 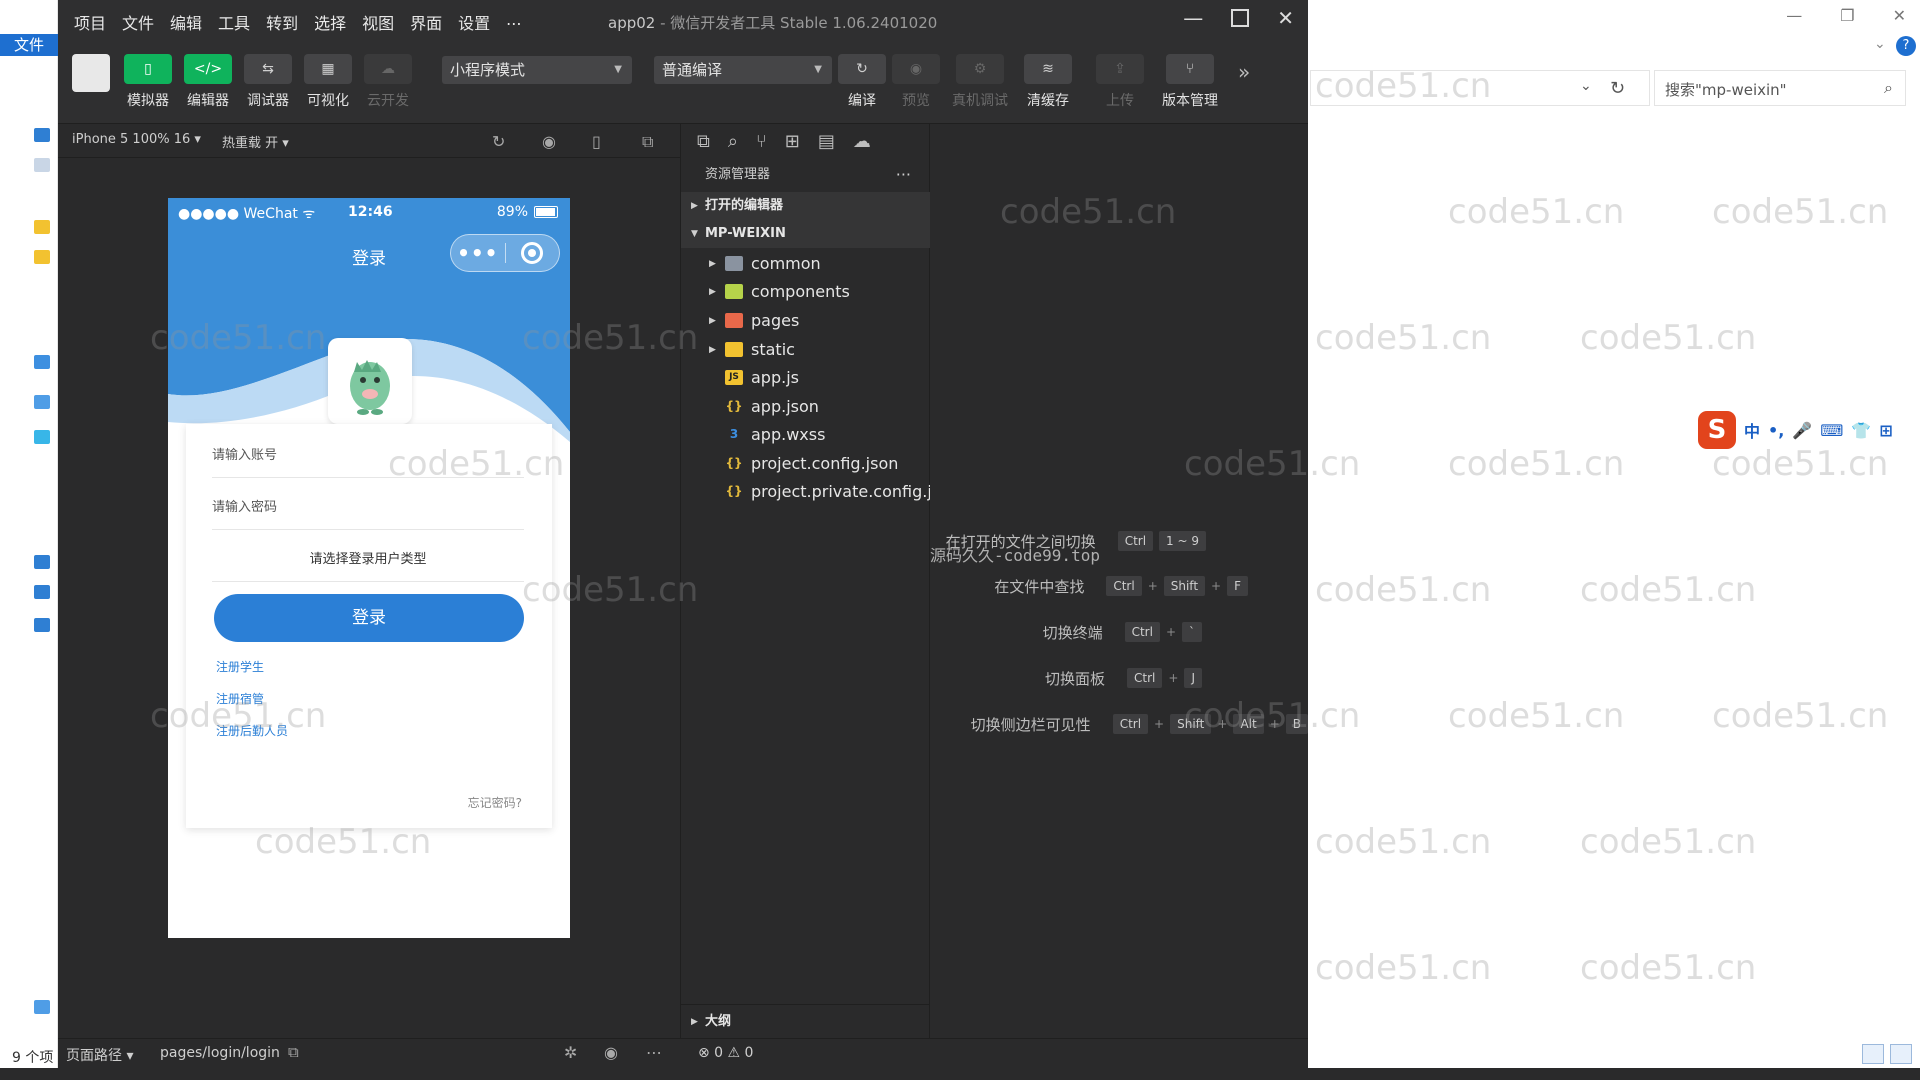 What do you see at coordinates (1480, 88) in the screenshot?
I see `explorer-address-bar` at bounding box center [1480, 88].